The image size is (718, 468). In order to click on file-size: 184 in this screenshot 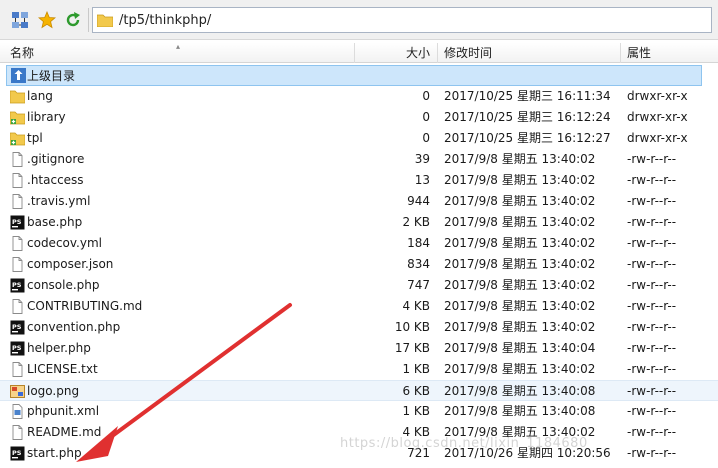, I will do `click(418, 243)`.